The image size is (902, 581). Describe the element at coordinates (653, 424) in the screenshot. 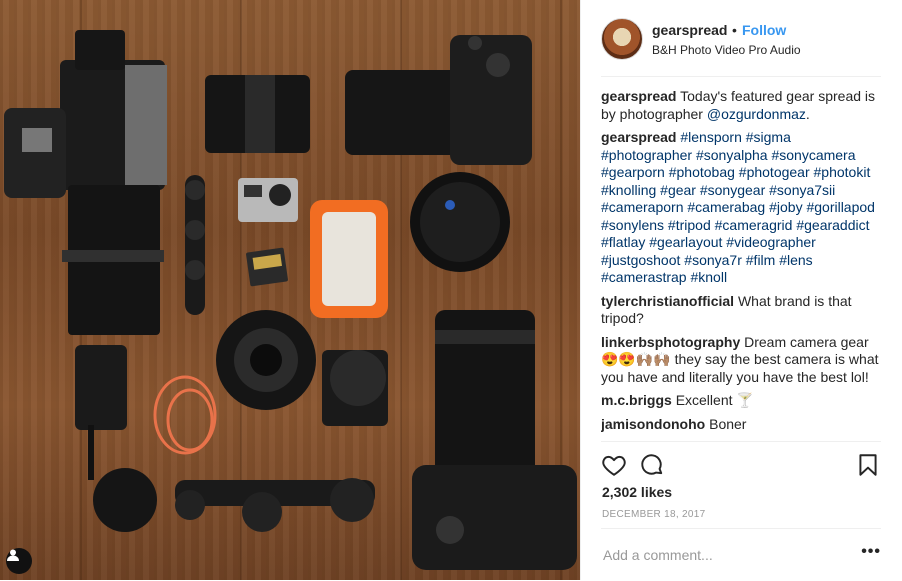

I see `comment-author: jamisondonoho` at that location.